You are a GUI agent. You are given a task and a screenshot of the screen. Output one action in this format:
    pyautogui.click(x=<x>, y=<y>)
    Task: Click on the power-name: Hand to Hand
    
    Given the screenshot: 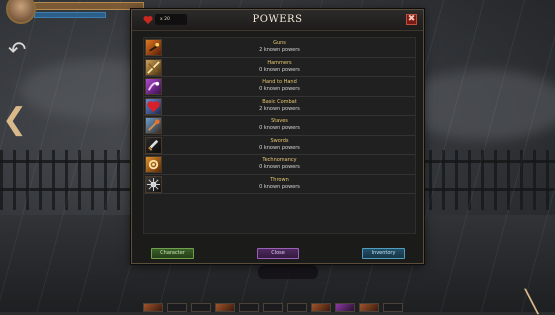 What is the action you would take?
    pyautogui.click(x=279, y=82)
    